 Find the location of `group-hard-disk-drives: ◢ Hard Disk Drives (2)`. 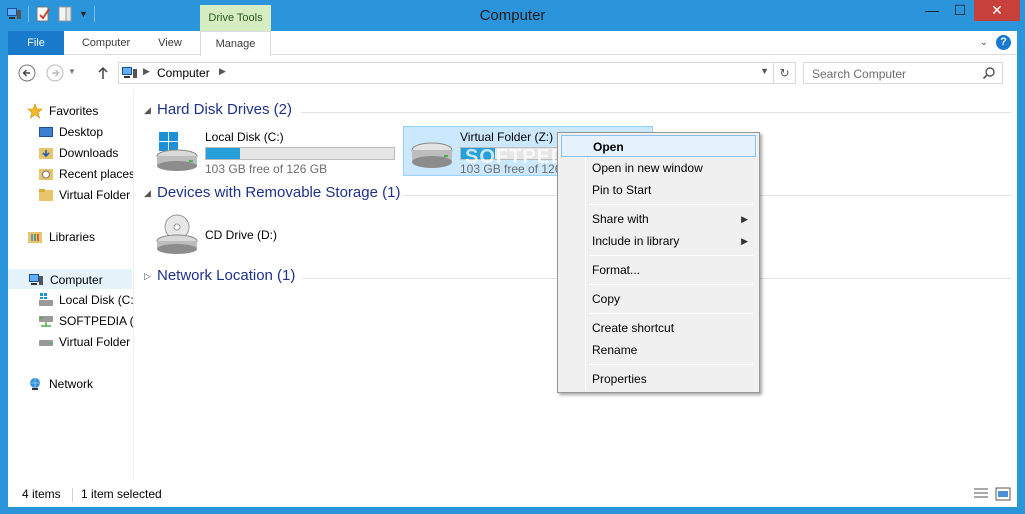

group-hard-disk-drives: ◢ Hard Disk Drives (2) is located at coordinates (573, 112).